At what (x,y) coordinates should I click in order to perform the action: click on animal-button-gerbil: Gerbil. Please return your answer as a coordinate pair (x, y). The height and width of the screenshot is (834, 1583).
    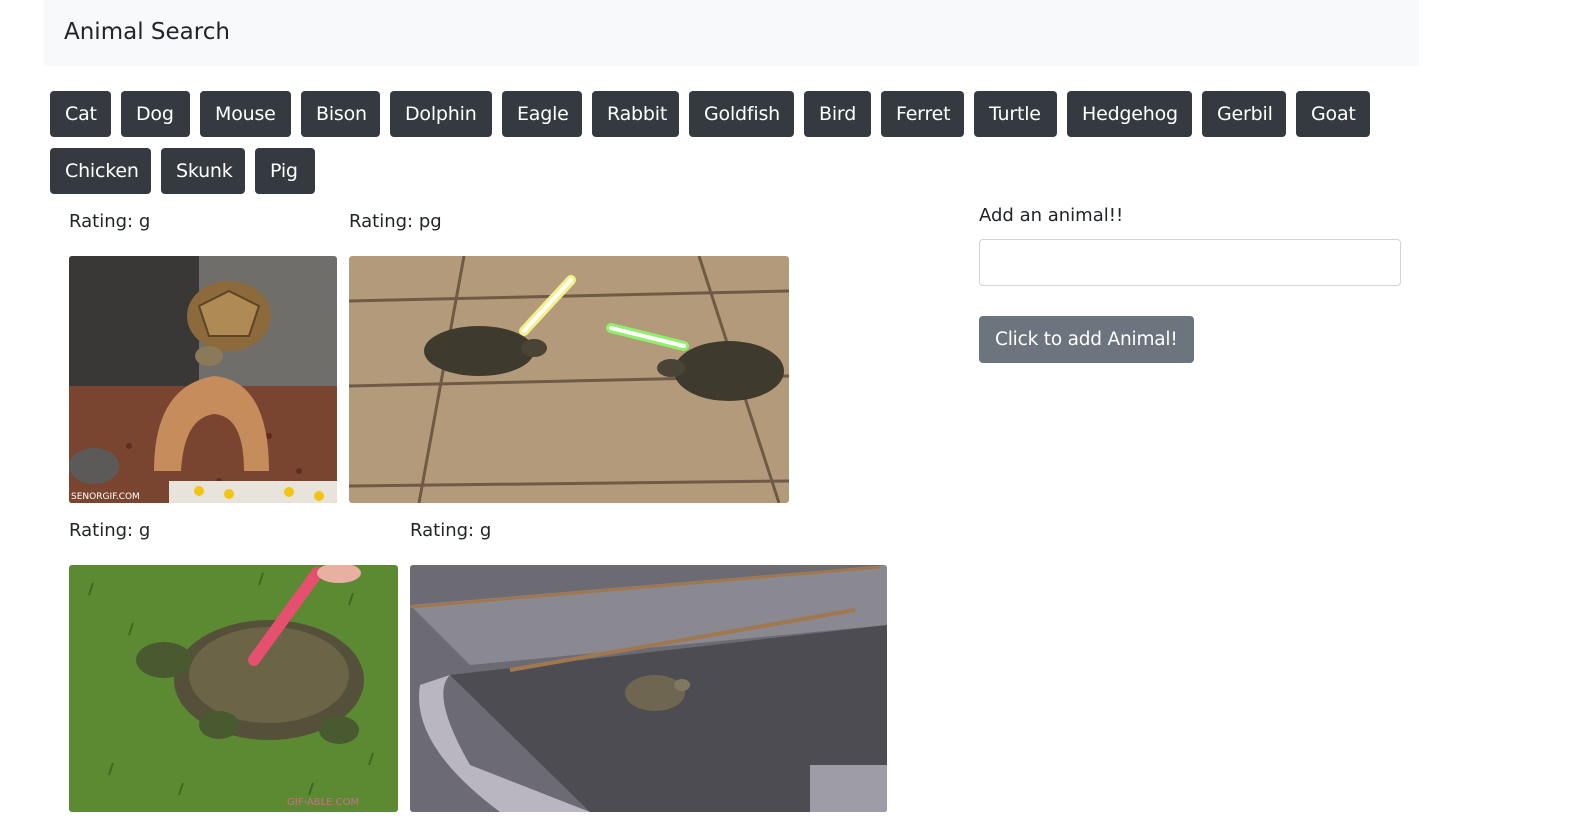
    Looking at the image, I should click on (1244, 114).